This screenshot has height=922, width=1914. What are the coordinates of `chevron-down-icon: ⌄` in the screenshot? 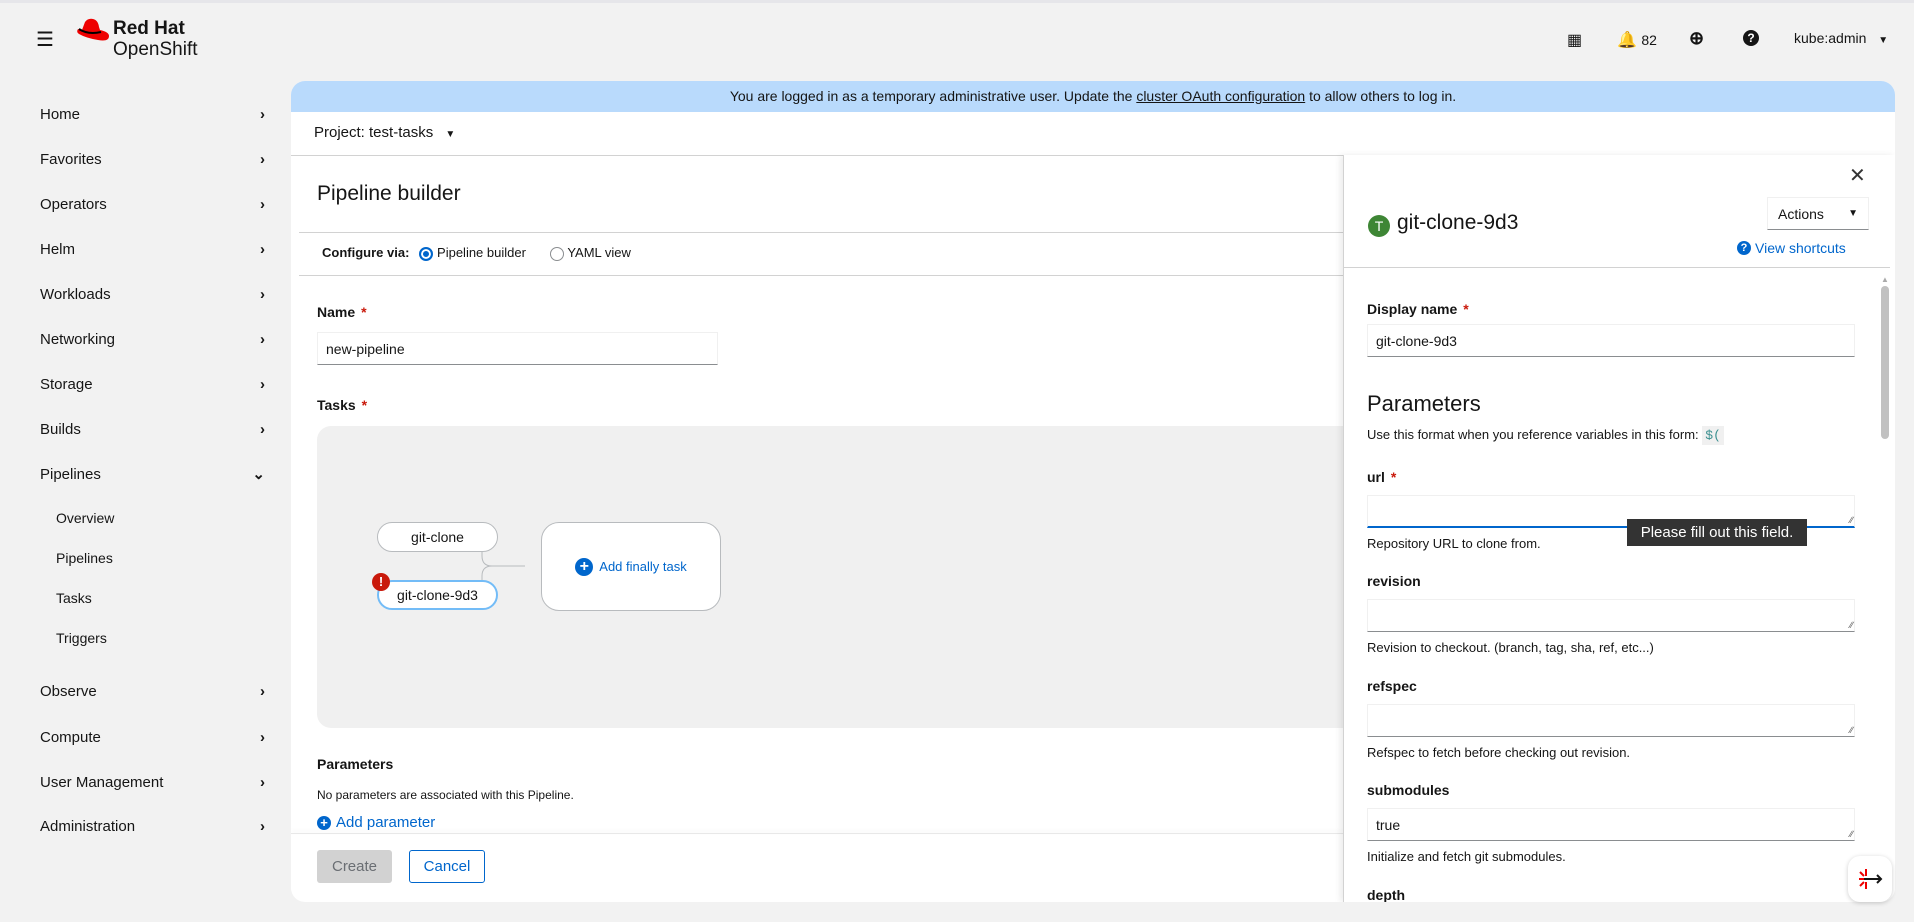 It's located at (258, 474).